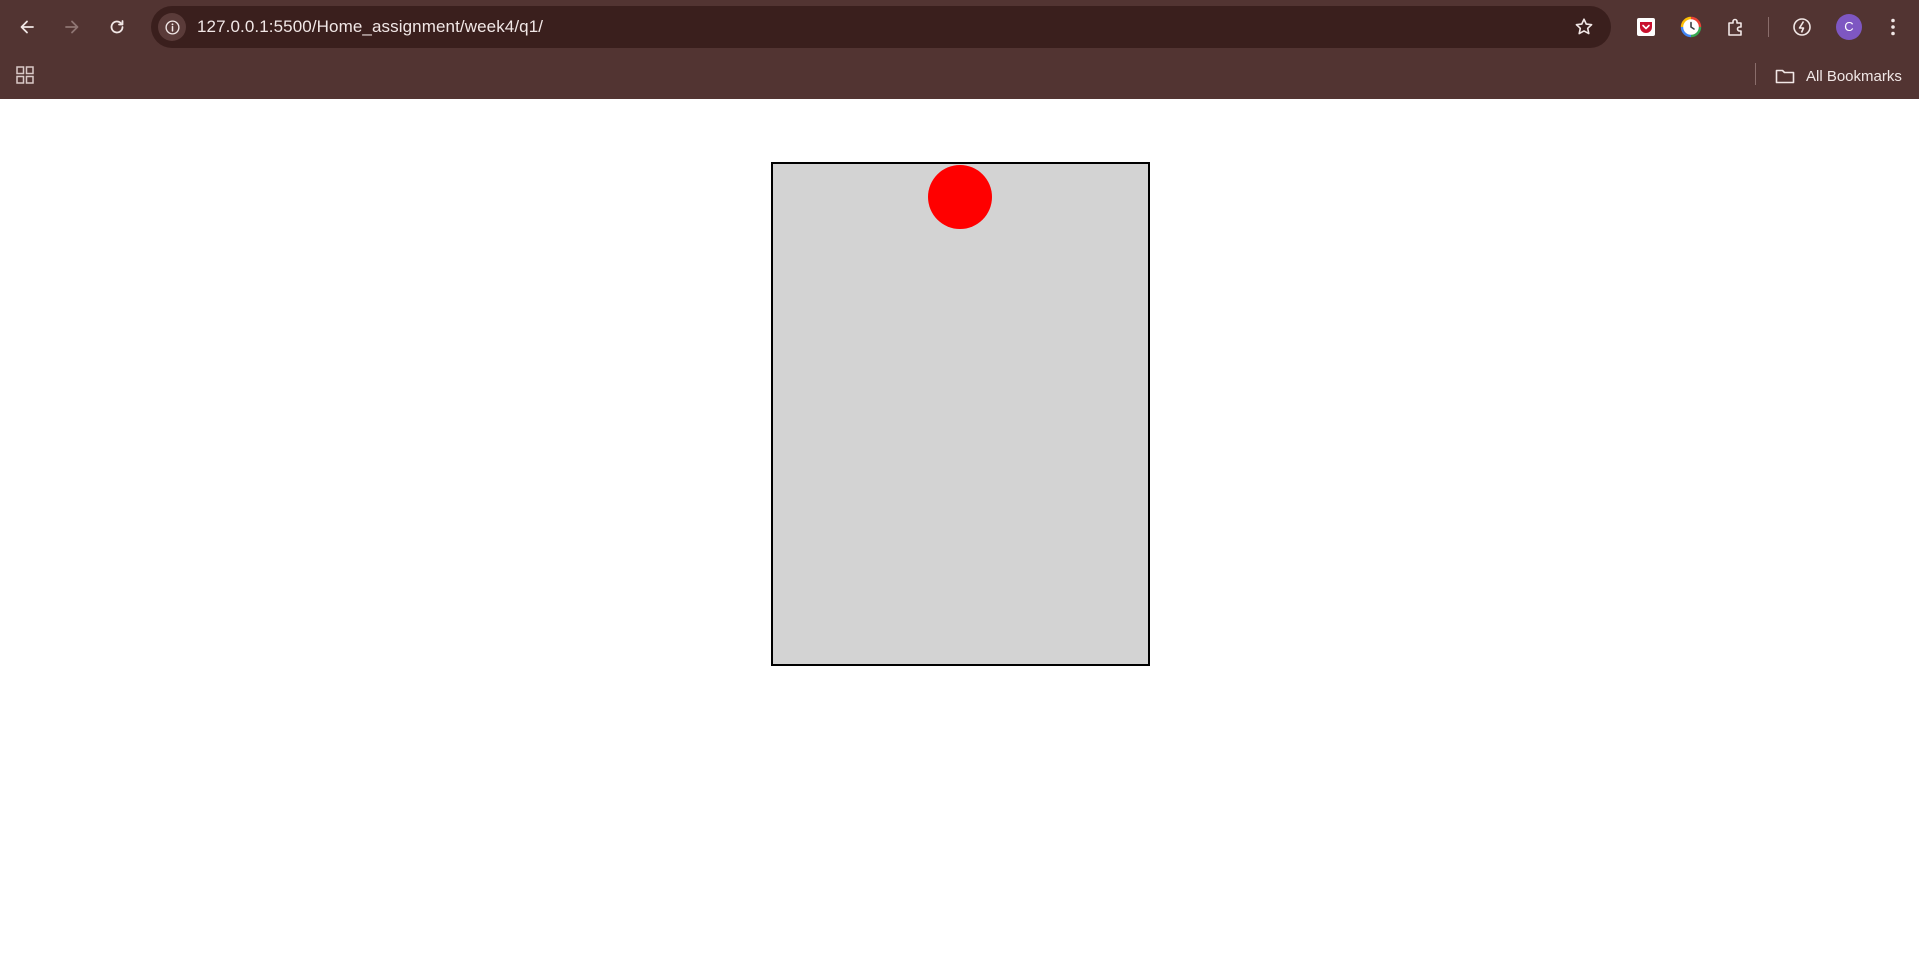  I want to click on apps-grid-icon, so click(25, 75).